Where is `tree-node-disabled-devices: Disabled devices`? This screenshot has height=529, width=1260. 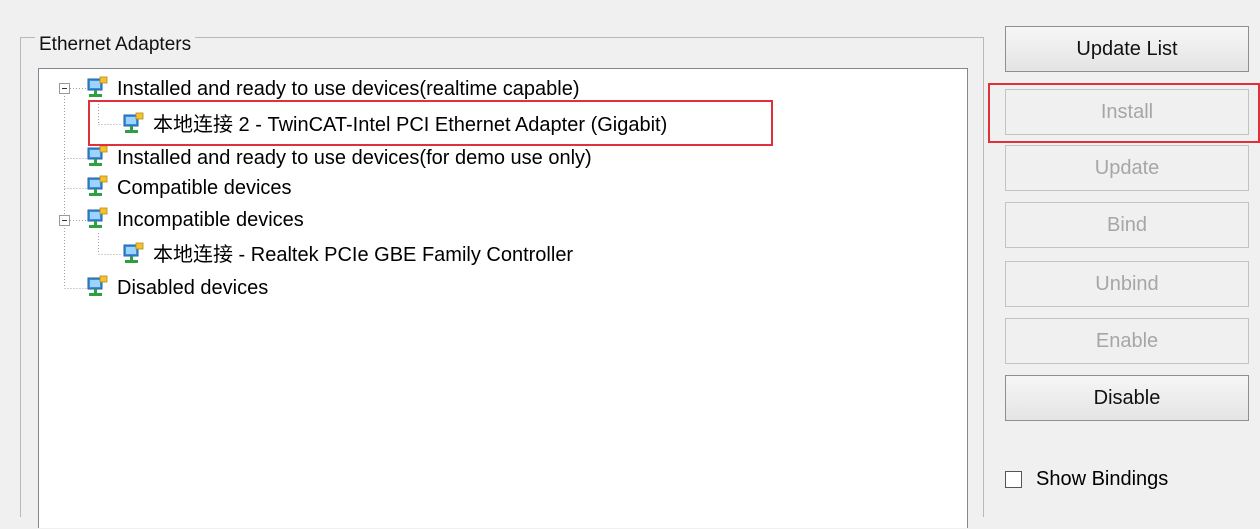
tree-node-disabled-devices: Disabled devices is located at coordinates (177, 288).